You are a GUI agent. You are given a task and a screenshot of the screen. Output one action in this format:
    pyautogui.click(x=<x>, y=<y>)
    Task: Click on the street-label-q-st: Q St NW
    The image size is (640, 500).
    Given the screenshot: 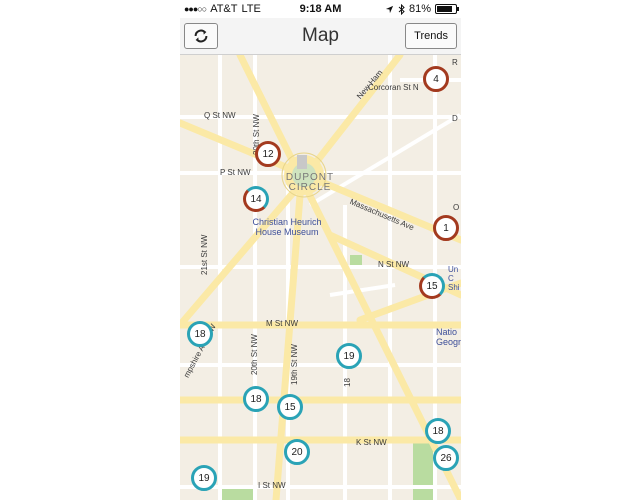 What is the action you would take?
    pyautogui.click(x=220, y=115)
    